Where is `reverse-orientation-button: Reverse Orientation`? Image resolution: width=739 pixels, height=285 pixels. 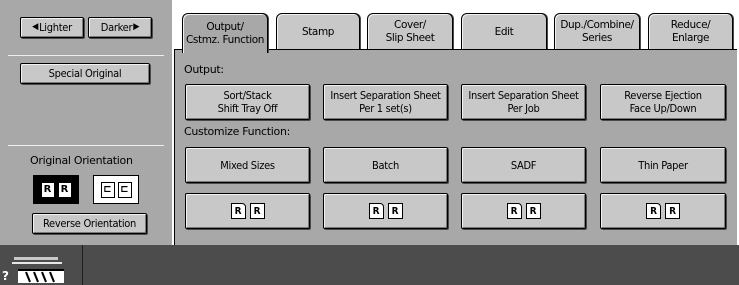
reverse-orientation-button: Reverse Orientation is located at coordinates (89, 223).